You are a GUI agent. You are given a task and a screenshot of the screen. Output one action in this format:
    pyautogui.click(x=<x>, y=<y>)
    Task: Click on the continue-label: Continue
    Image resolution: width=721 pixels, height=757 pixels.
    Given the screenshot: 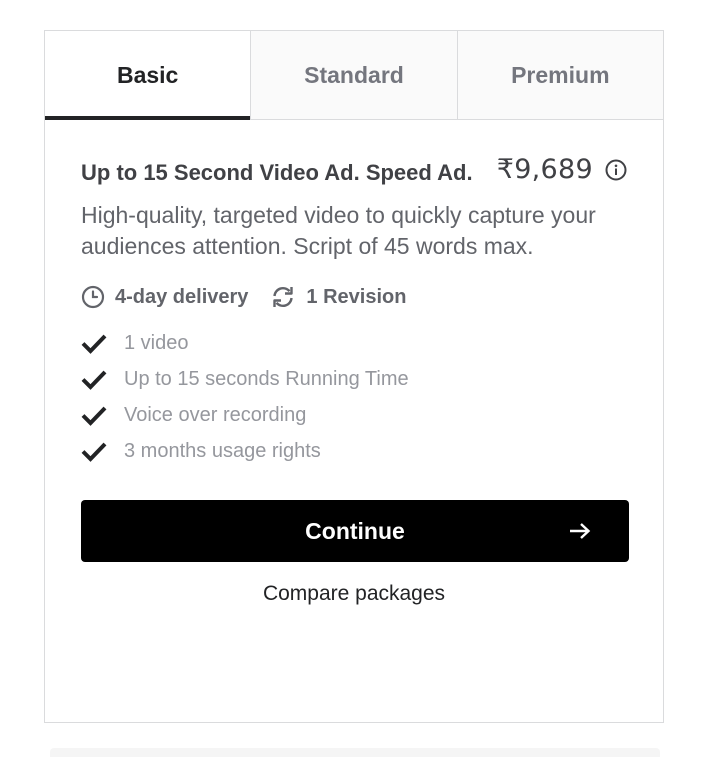 What is the action you would take?
    pyautogui.click(x=355, y=530)
    